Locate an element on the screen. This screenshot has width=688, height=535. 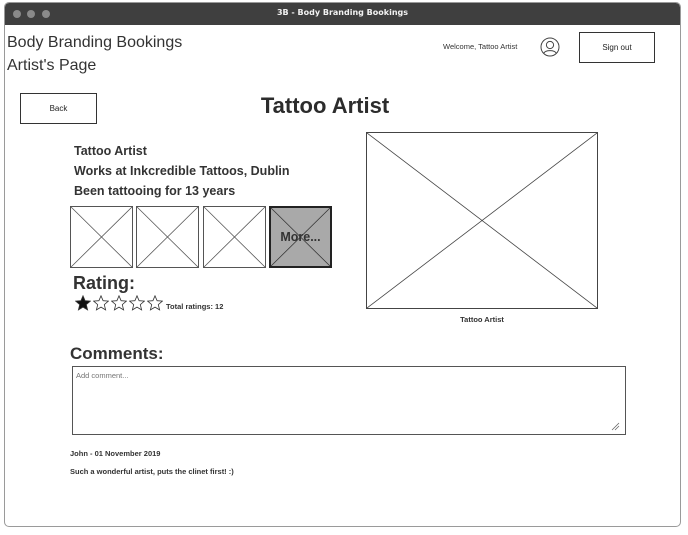
window-title: 3B - Body Branding Bookings is located at coordinates (342, 12).